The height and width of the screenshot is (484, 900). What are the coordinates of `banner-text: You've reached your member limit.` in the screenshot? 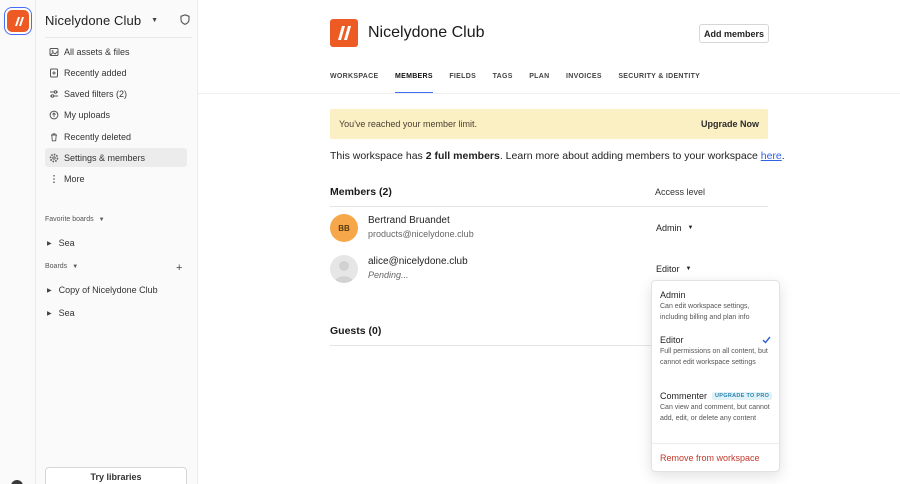 It's located at (408, 124).